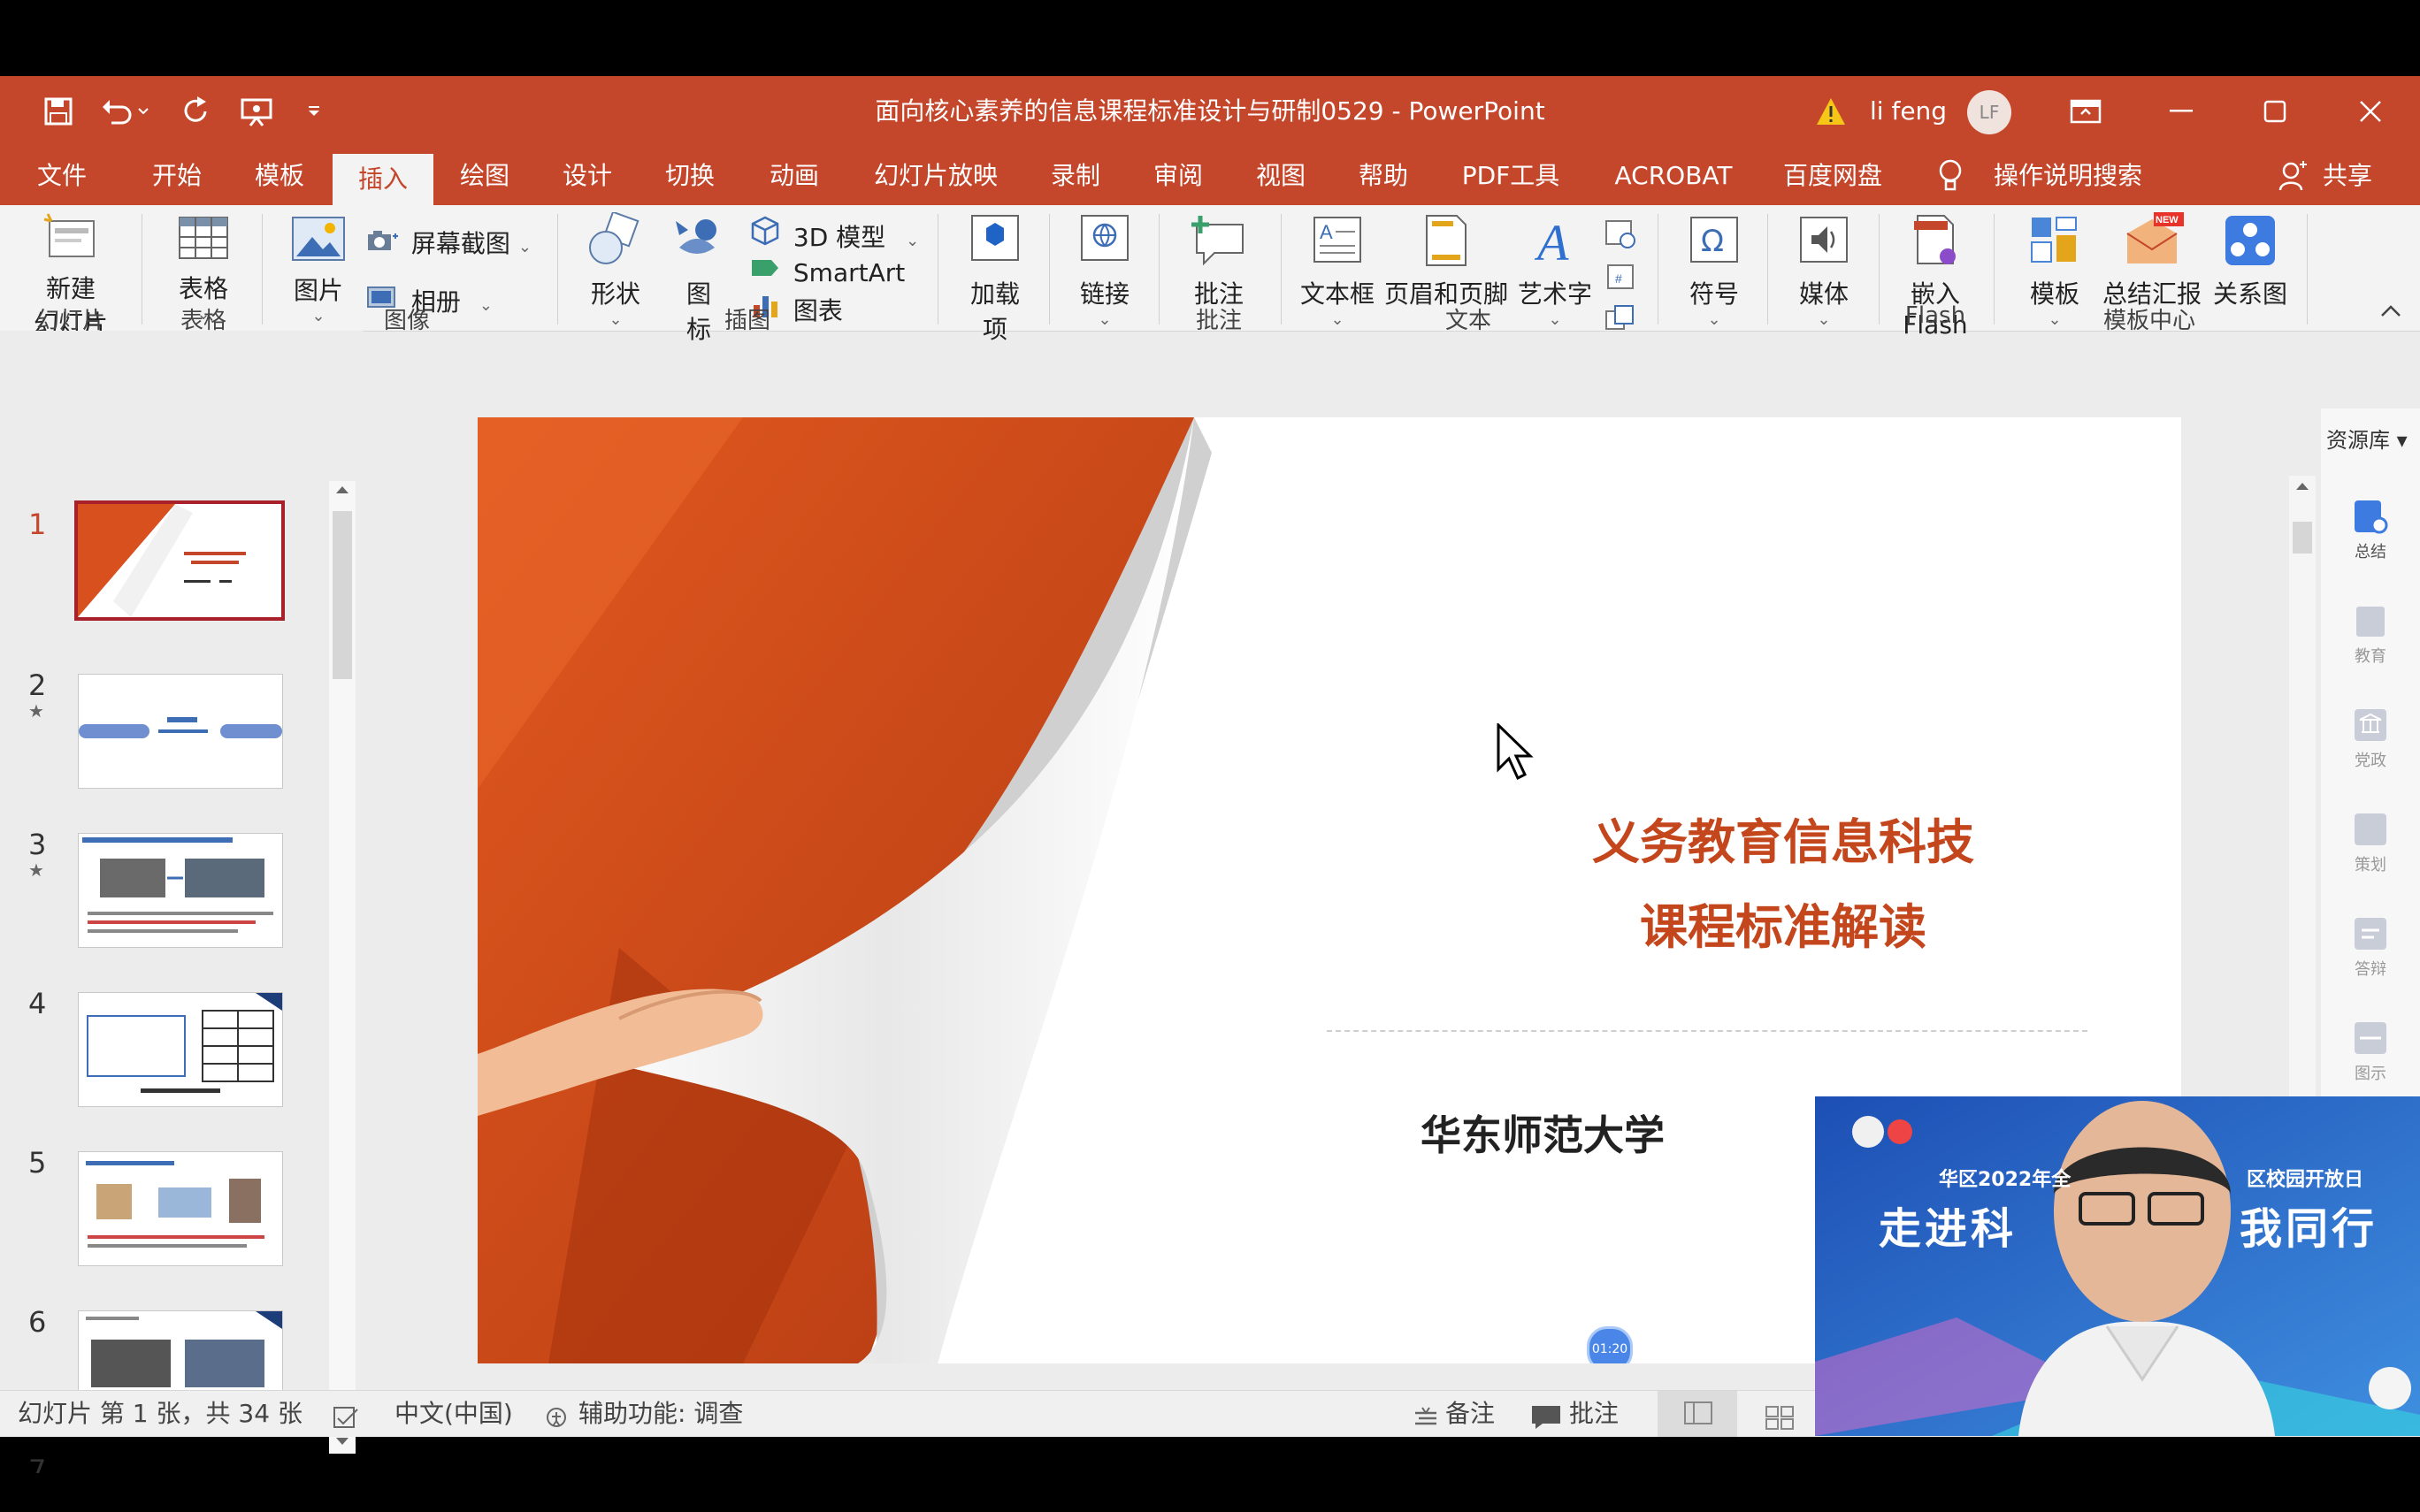  What do you see at coordinates (834, 235) in the screenshot?
I see `3d-model-button: 3D 模型 ⌄` at bounding box center [834, 235].